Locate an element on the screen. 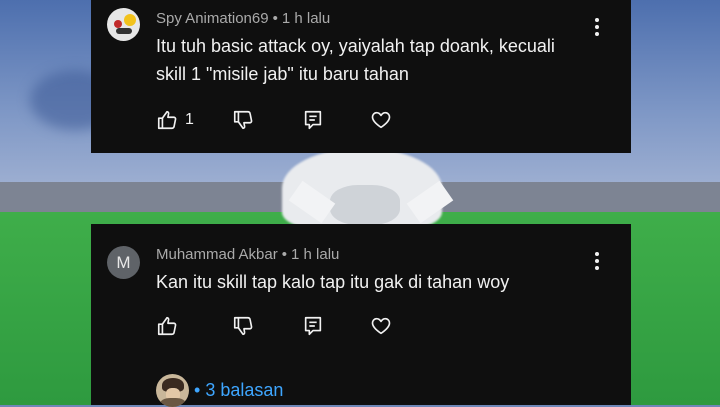 The image size is (720, 407). comment-meta: Spy Animation69 • 1 h lalu is located at coordinates (243, 18).